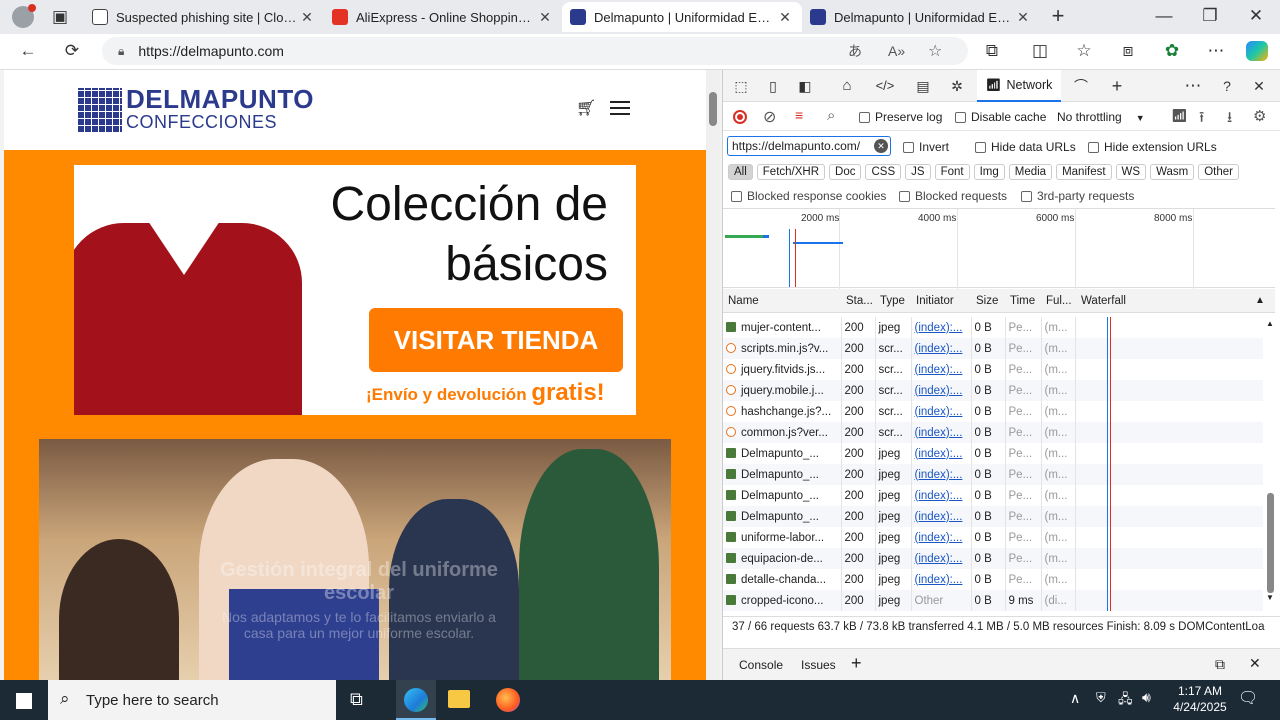  What do you see at coordinates (1101, 117) in the screenshot?
I see `throttling-select: No throttling ▼` at bounding box center [1101, 117].